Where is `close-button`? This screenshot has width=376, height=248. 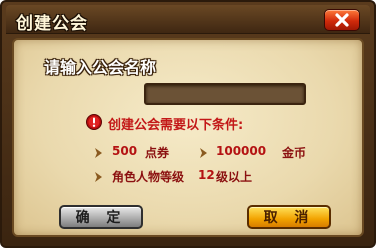 close-button is located at coordinates (342, 20).